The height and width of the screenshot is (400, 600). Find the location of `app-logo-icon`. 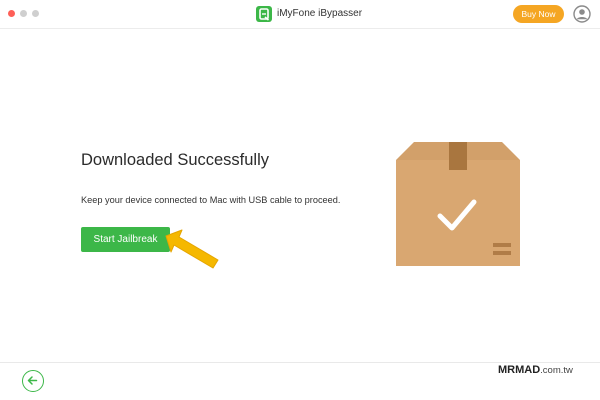

app-logo-icon is located at coordinates (264, 14).